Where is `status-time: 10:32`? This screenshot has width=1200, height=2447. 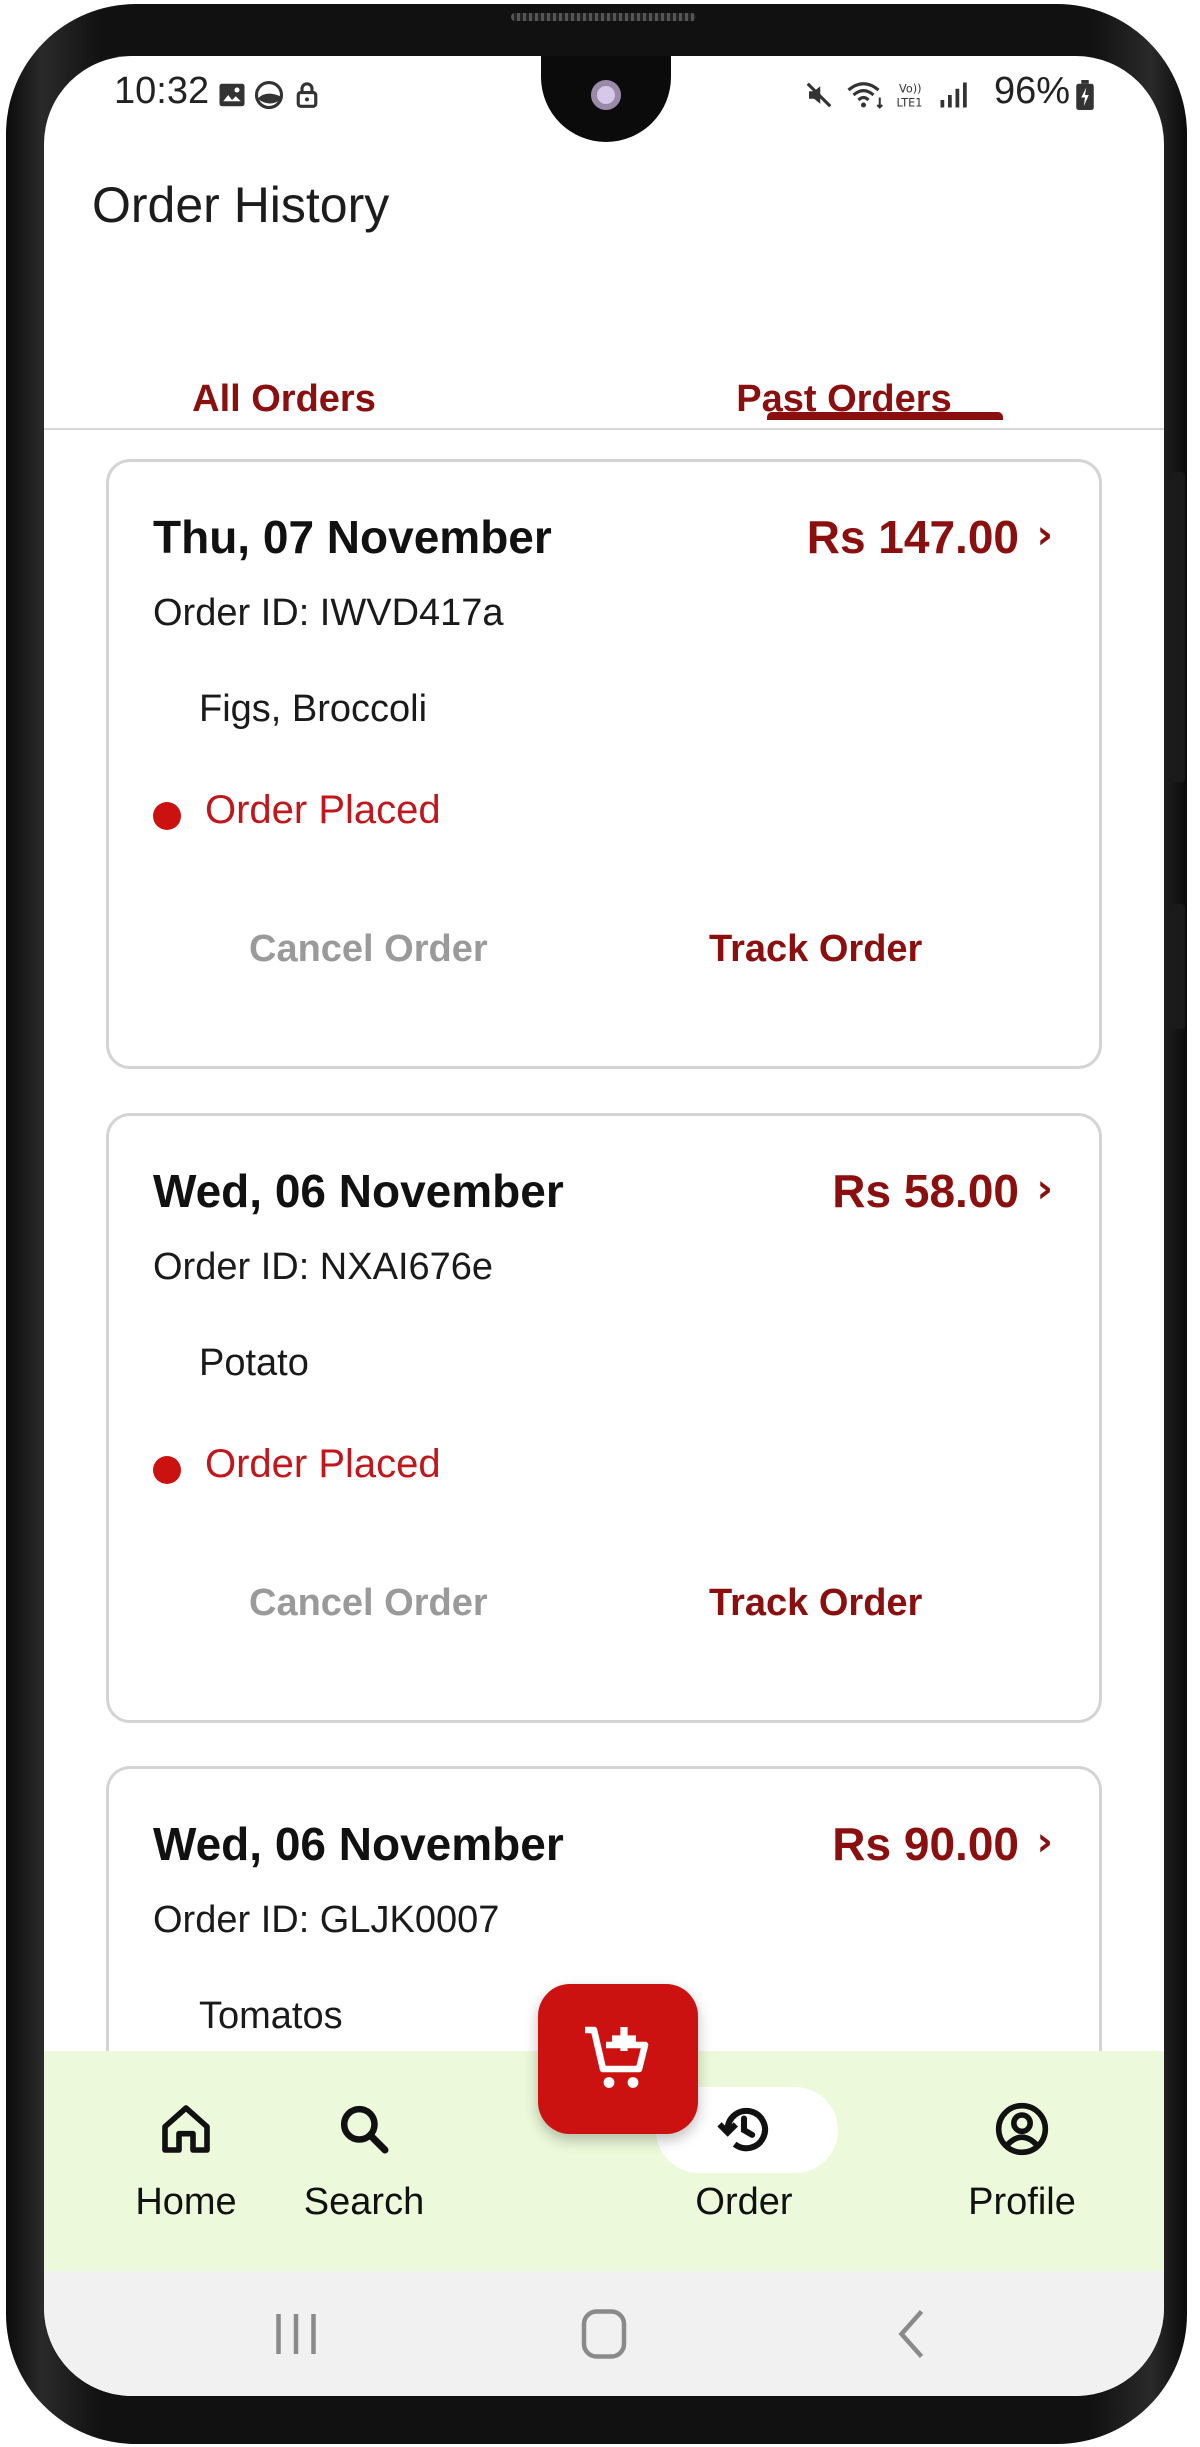 status-time: 10:32 is located at coordinates (162, 91).